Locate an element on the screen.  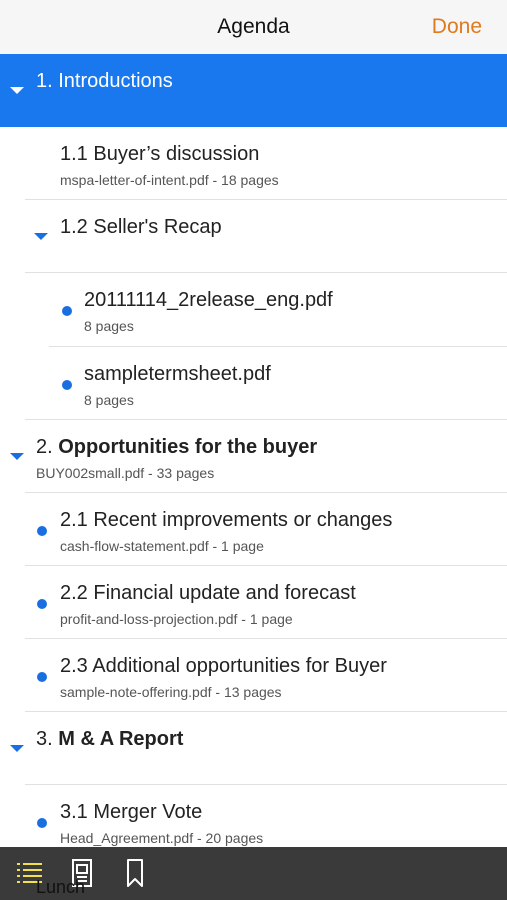
agenda-item-subtitle: Head_Agreement.pdf - 20 pages is located at coordinates (162, 838).